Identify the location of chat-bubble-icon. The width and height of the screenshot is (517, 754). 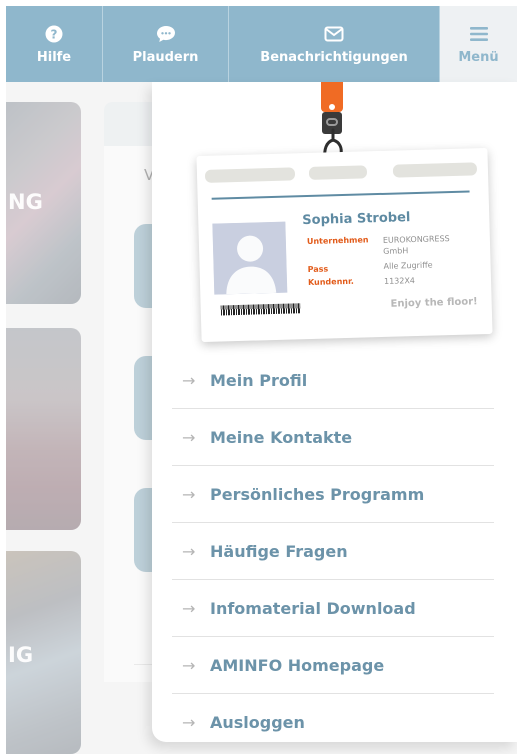
(166, 34).